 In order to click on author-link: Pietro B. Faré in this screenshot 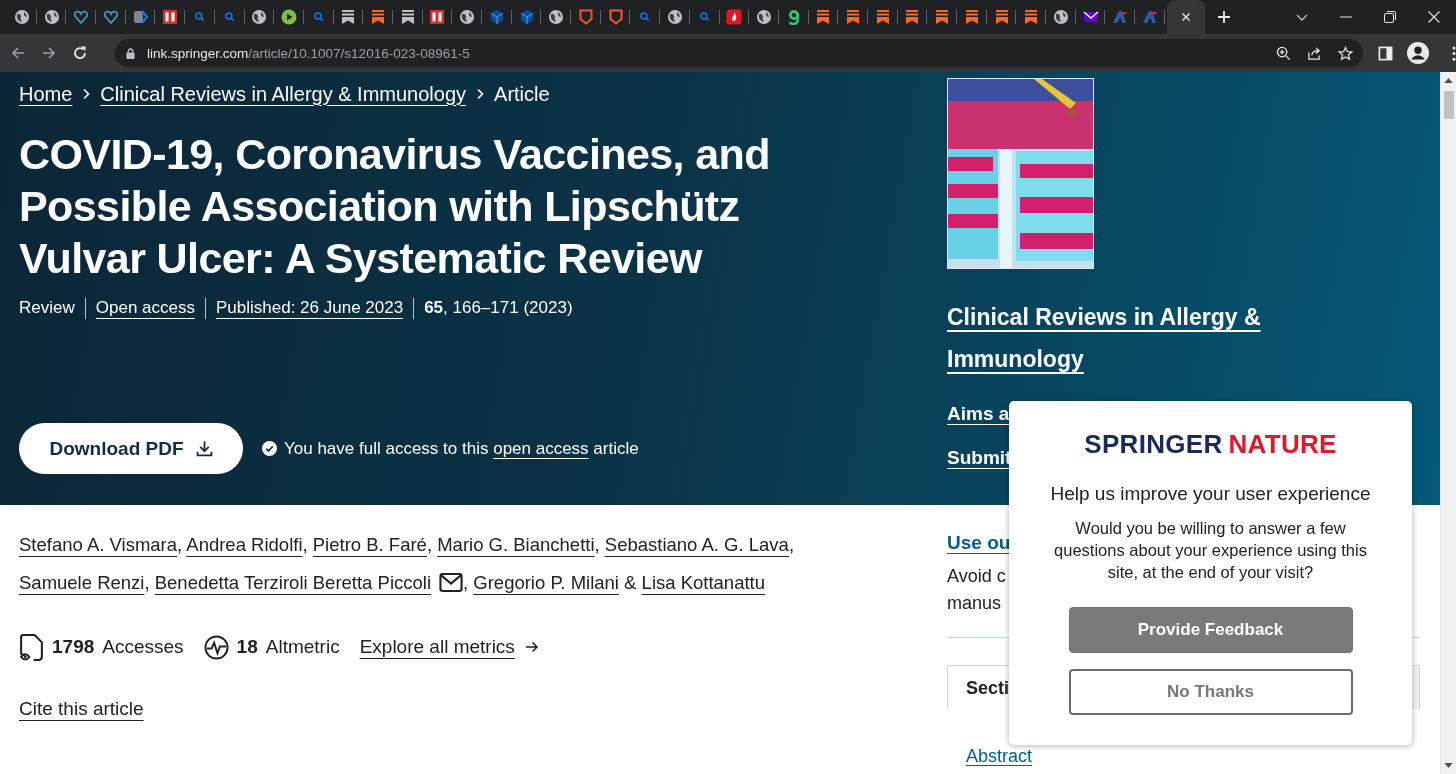, I will do `click(369, 544)`.